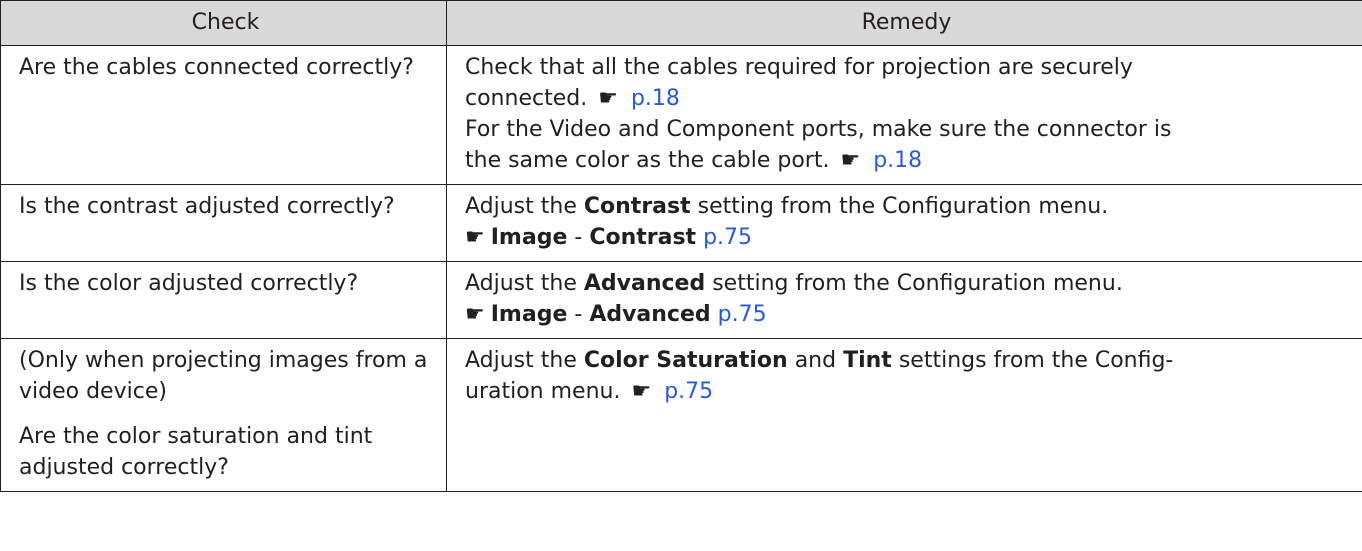  I want to click on check-text: Are the cables connected correctly?, so click(216, 67).